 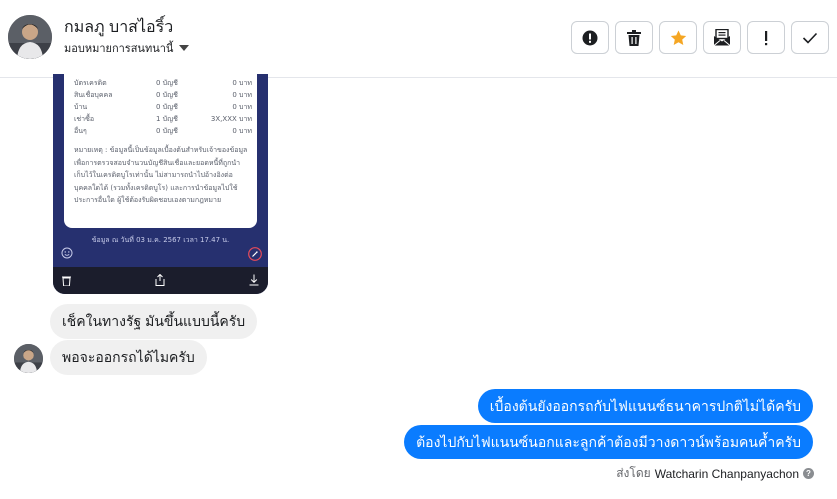 What do you see at coordinates (633, 473) in the screenshot?
I see `sent-by-prefix: ส่งโดย` at bounding box center [633, 473].